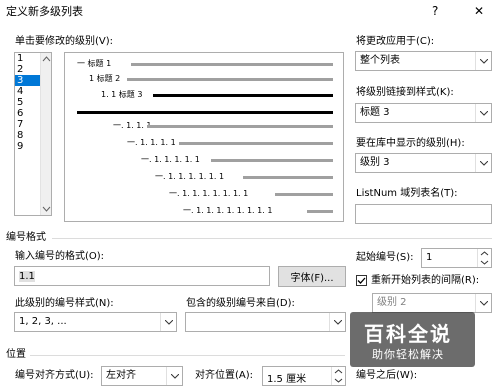  What do you see at coordinates (423, 61) in the screenshot?
I see `apply-to-select: 整个列表` at bounding box center [423, 61].